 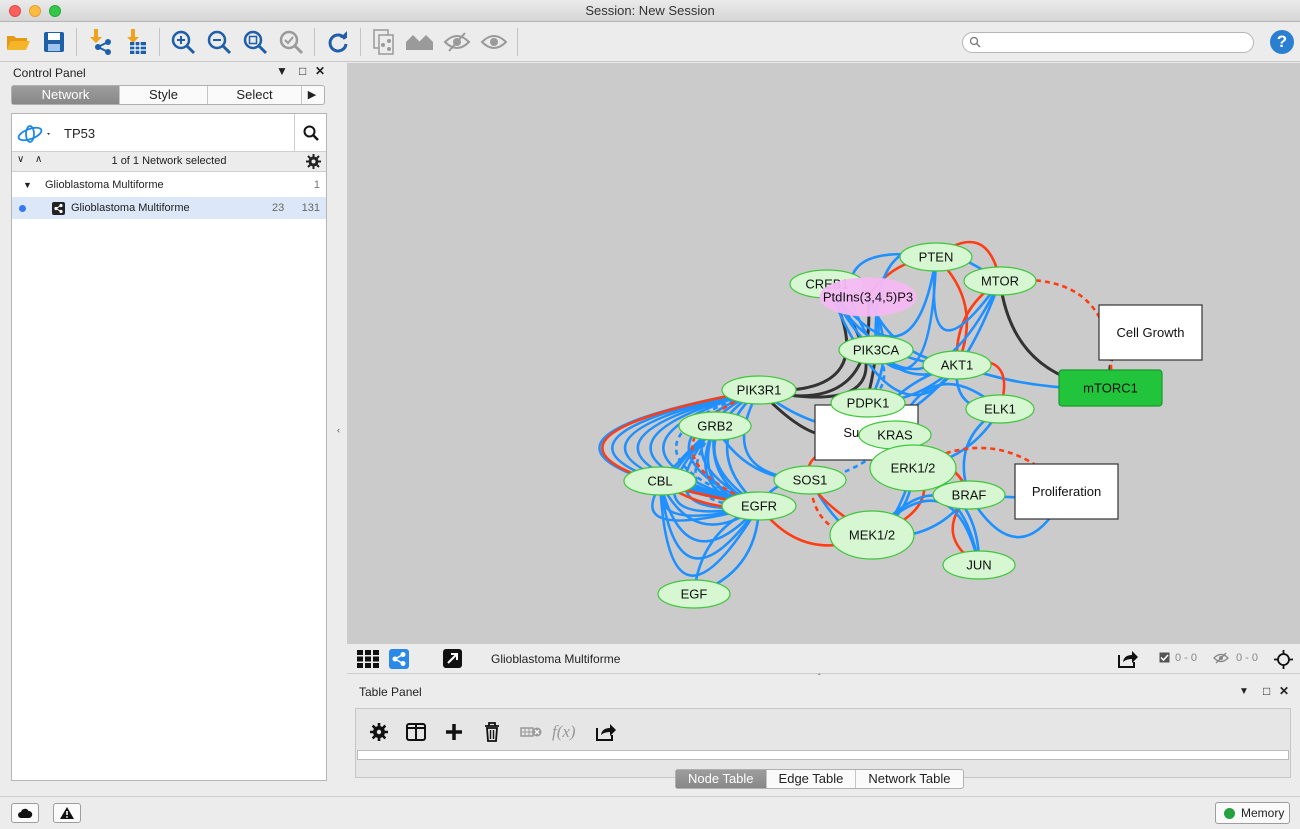 I want to click on node-pik3r1: PIK3R1, so click(x=759, y=390).